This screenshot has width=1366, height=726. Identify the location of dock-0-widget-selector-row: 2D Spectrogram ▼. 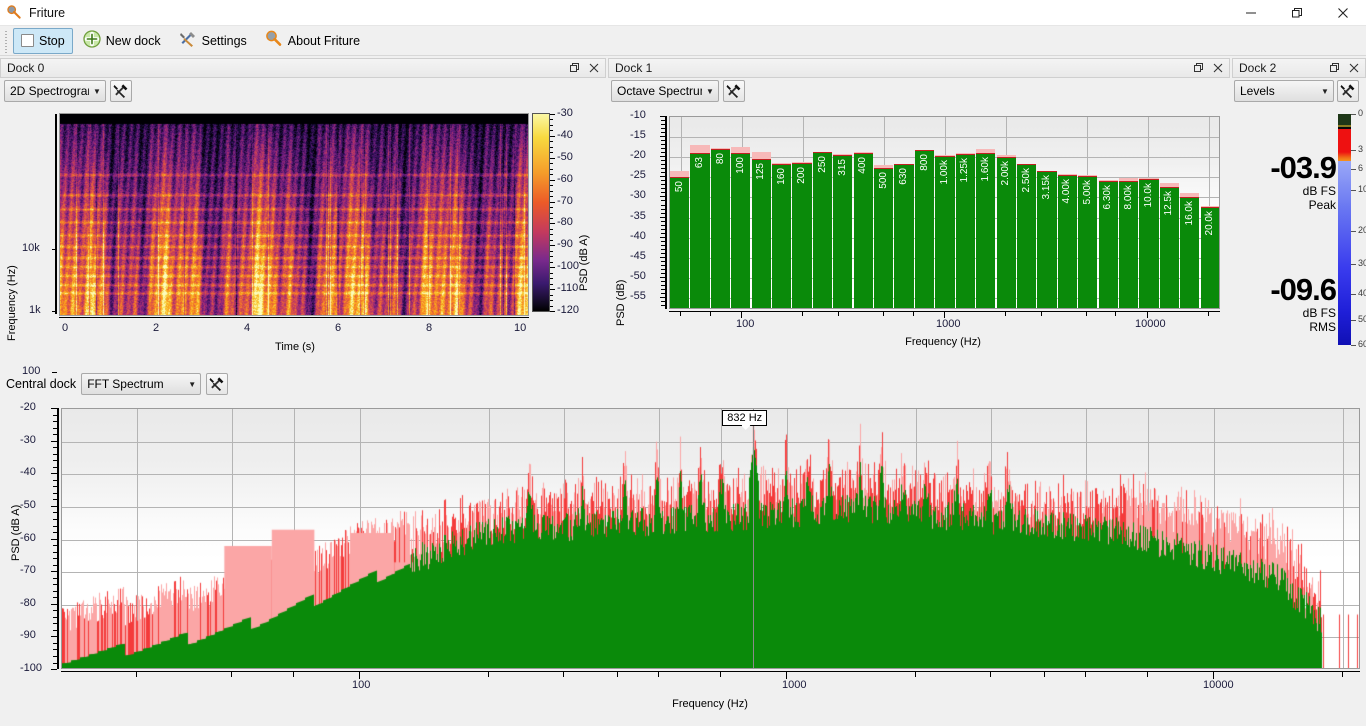
(68, 91).